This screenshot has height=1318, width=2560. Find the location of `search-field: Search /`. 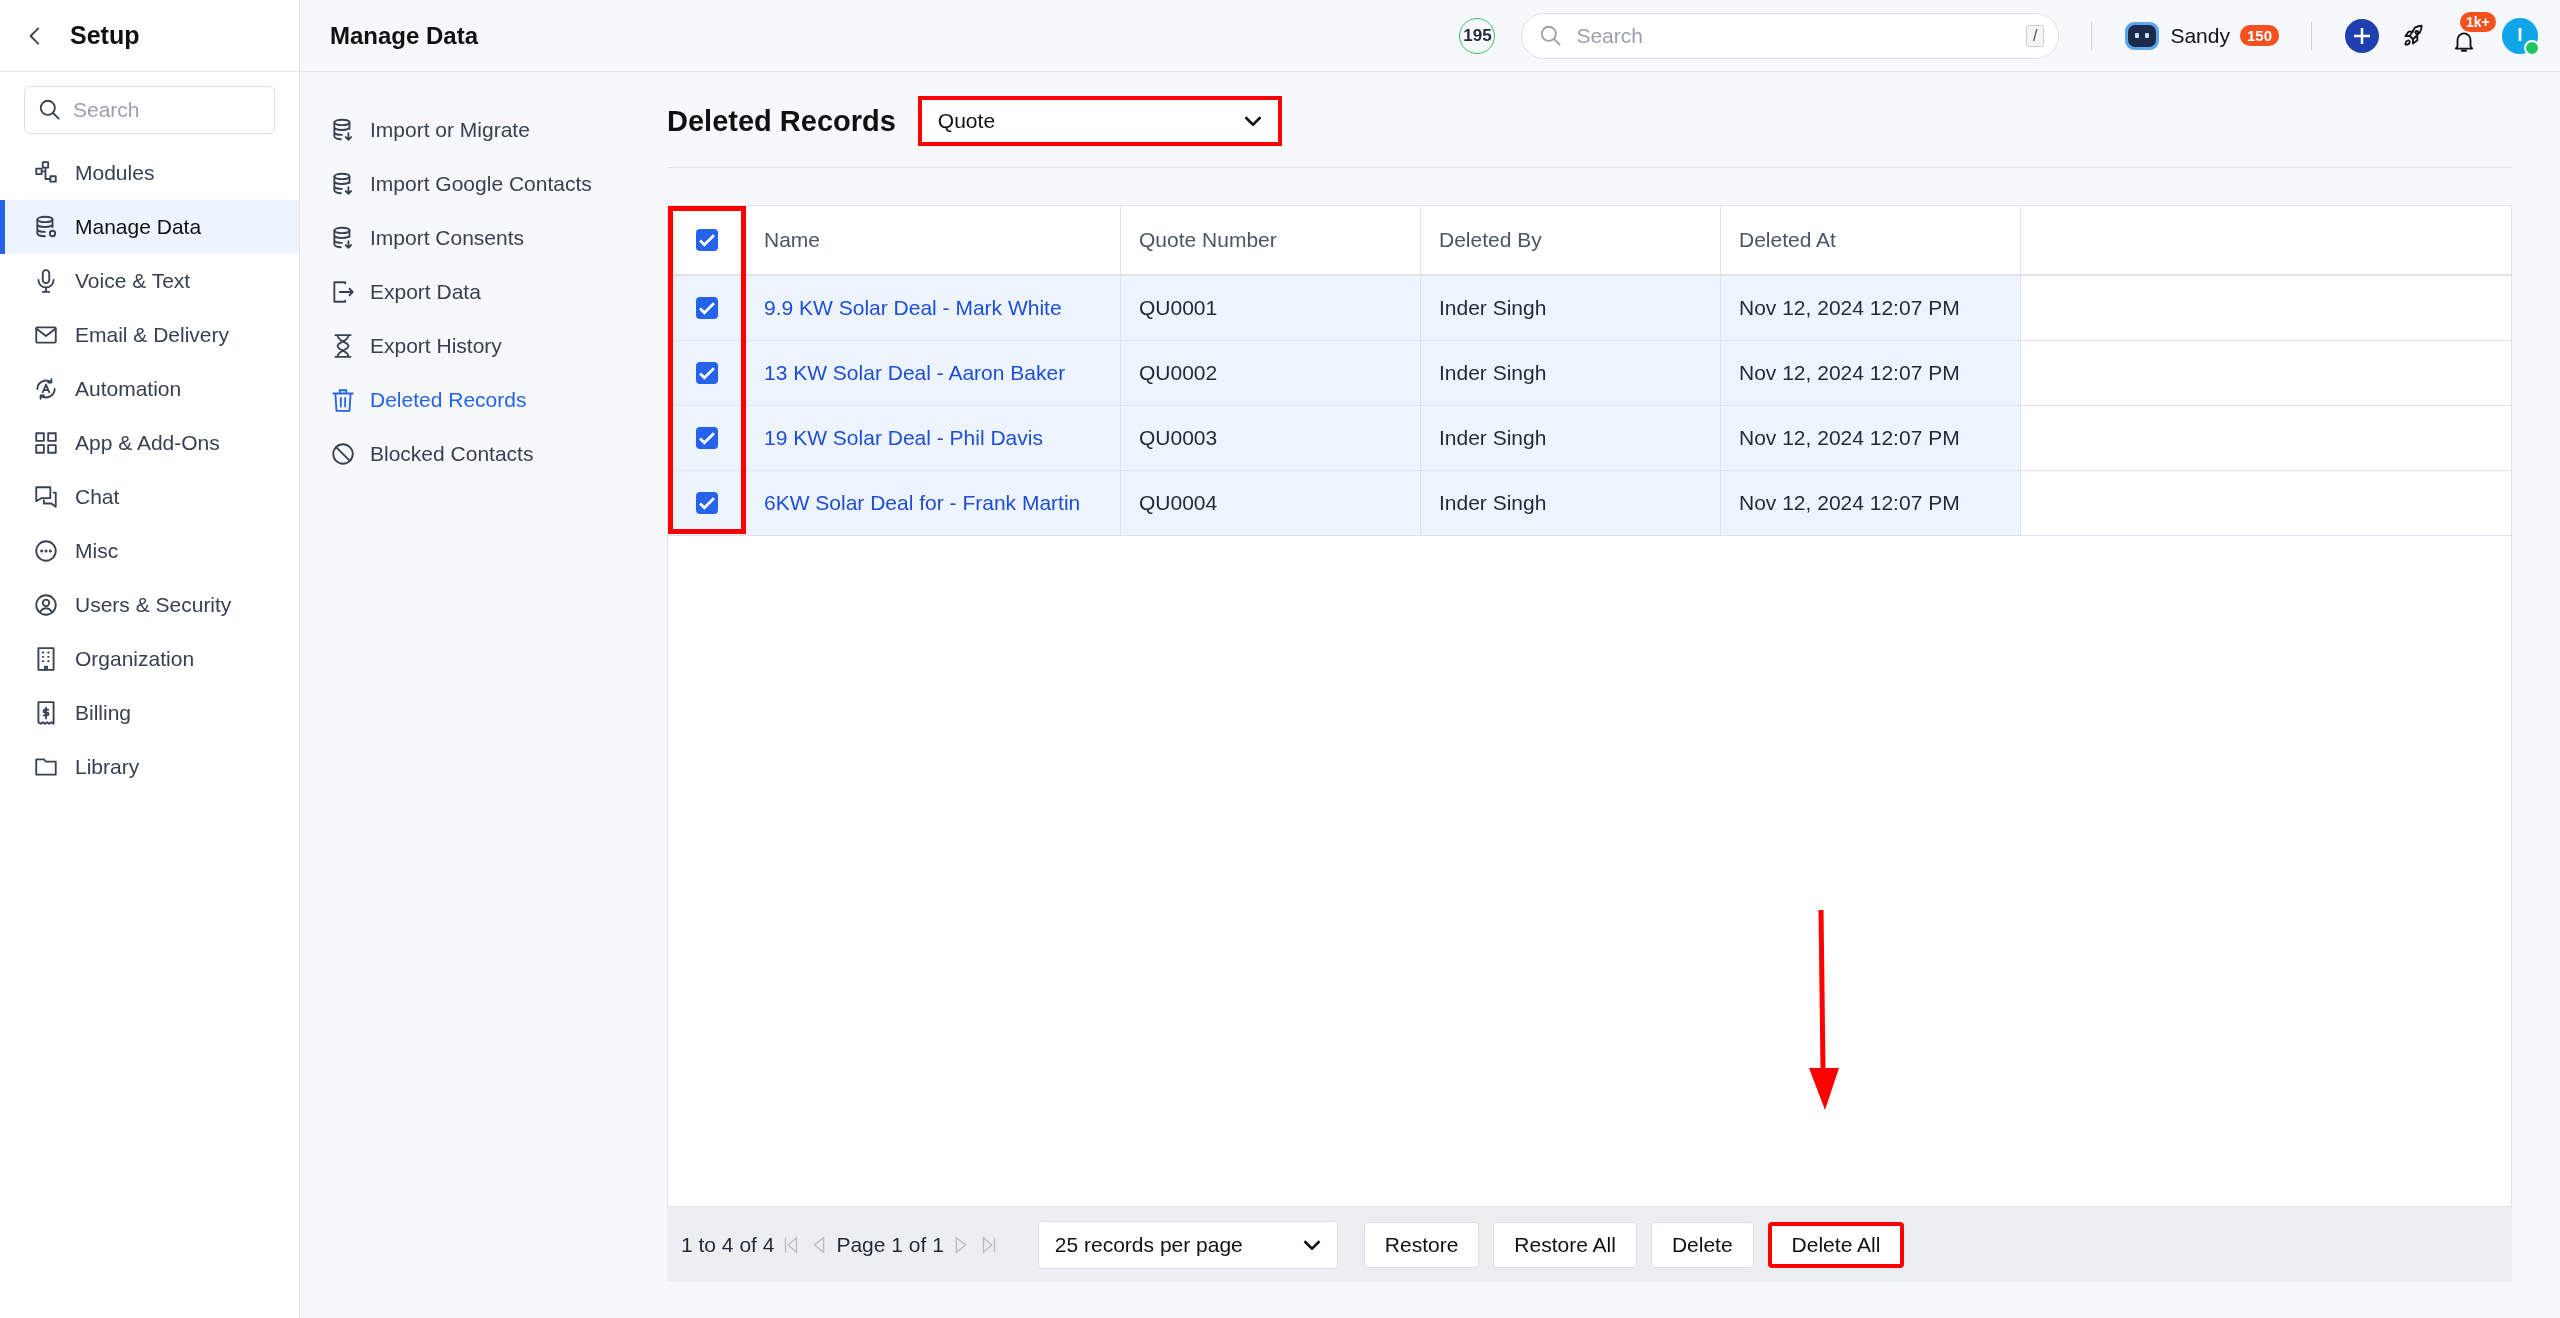

search-field: Search / is located at coordinates (1790, 35).